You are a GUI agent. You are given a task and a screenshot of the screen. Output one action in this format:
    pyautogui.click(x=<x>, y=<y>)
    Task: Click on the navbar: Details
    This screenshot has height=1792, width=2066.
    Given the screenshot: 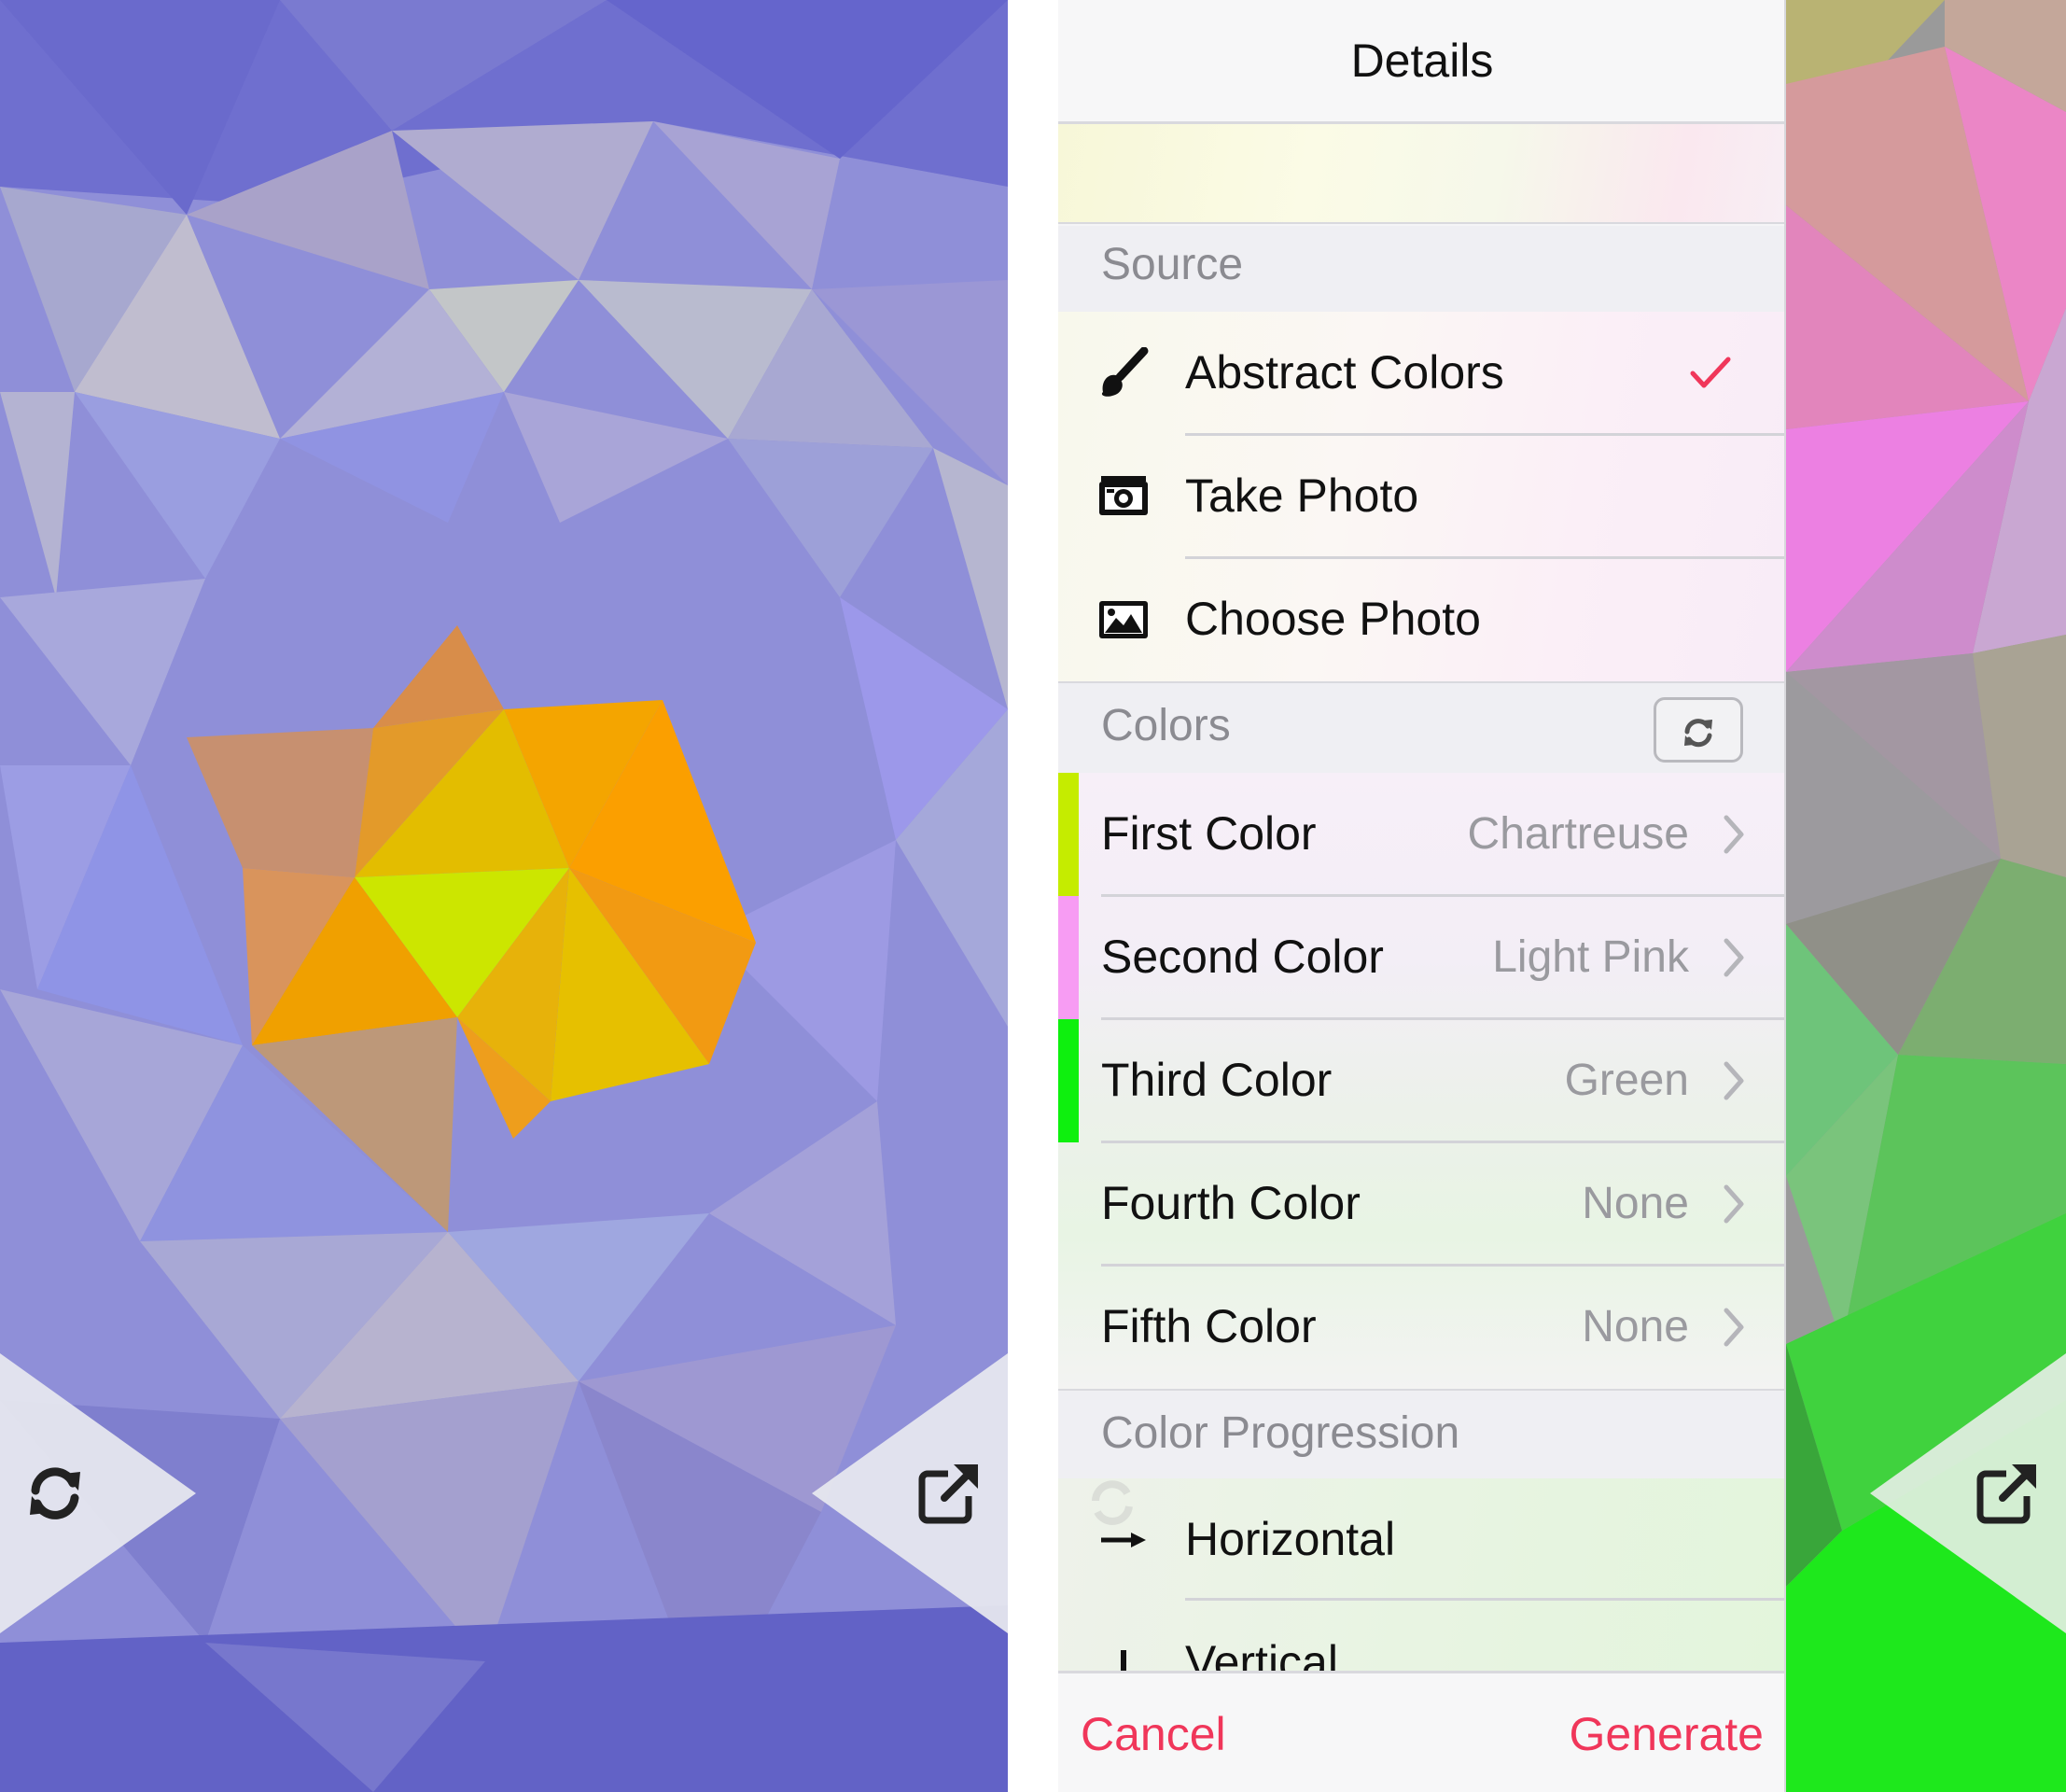 What is the action you would take?
    pyautogui.click(x=1421, y=62)
    